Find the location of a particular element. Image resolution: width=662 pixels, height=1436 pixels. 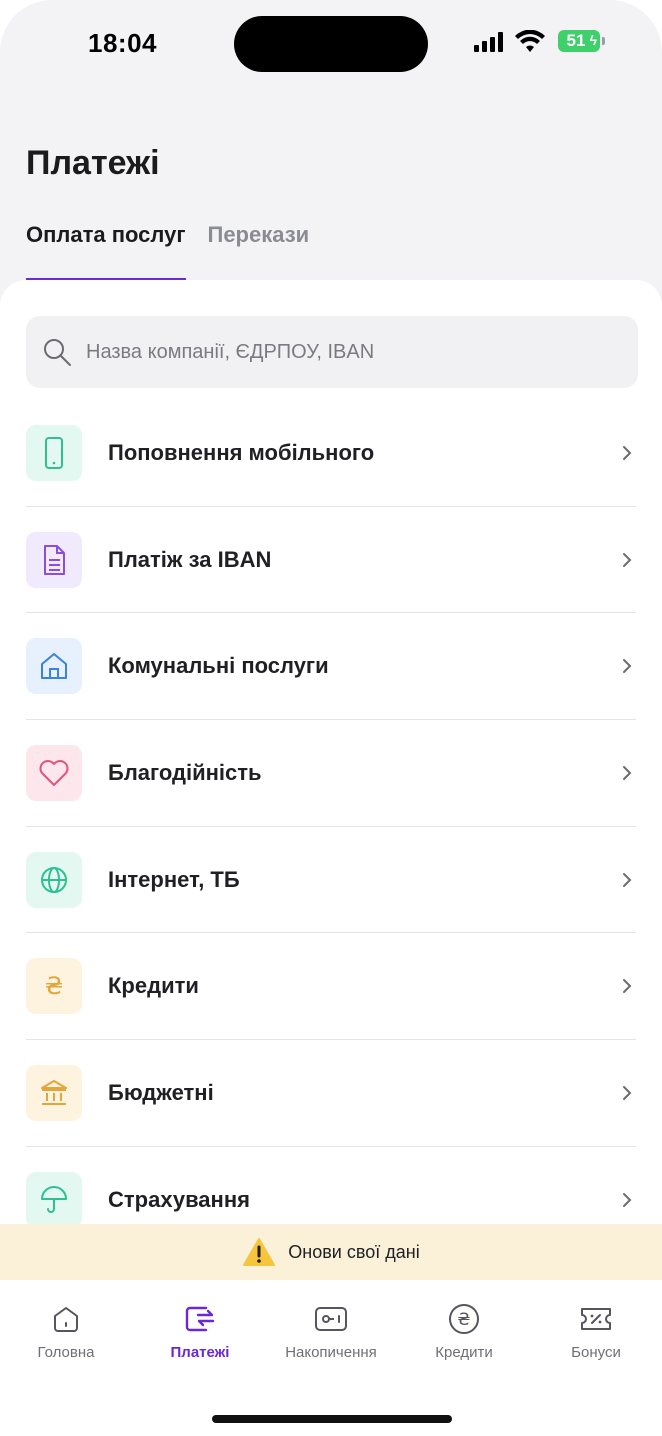

battery-icon: 51 ϟ is located at coordinates (581, 41).